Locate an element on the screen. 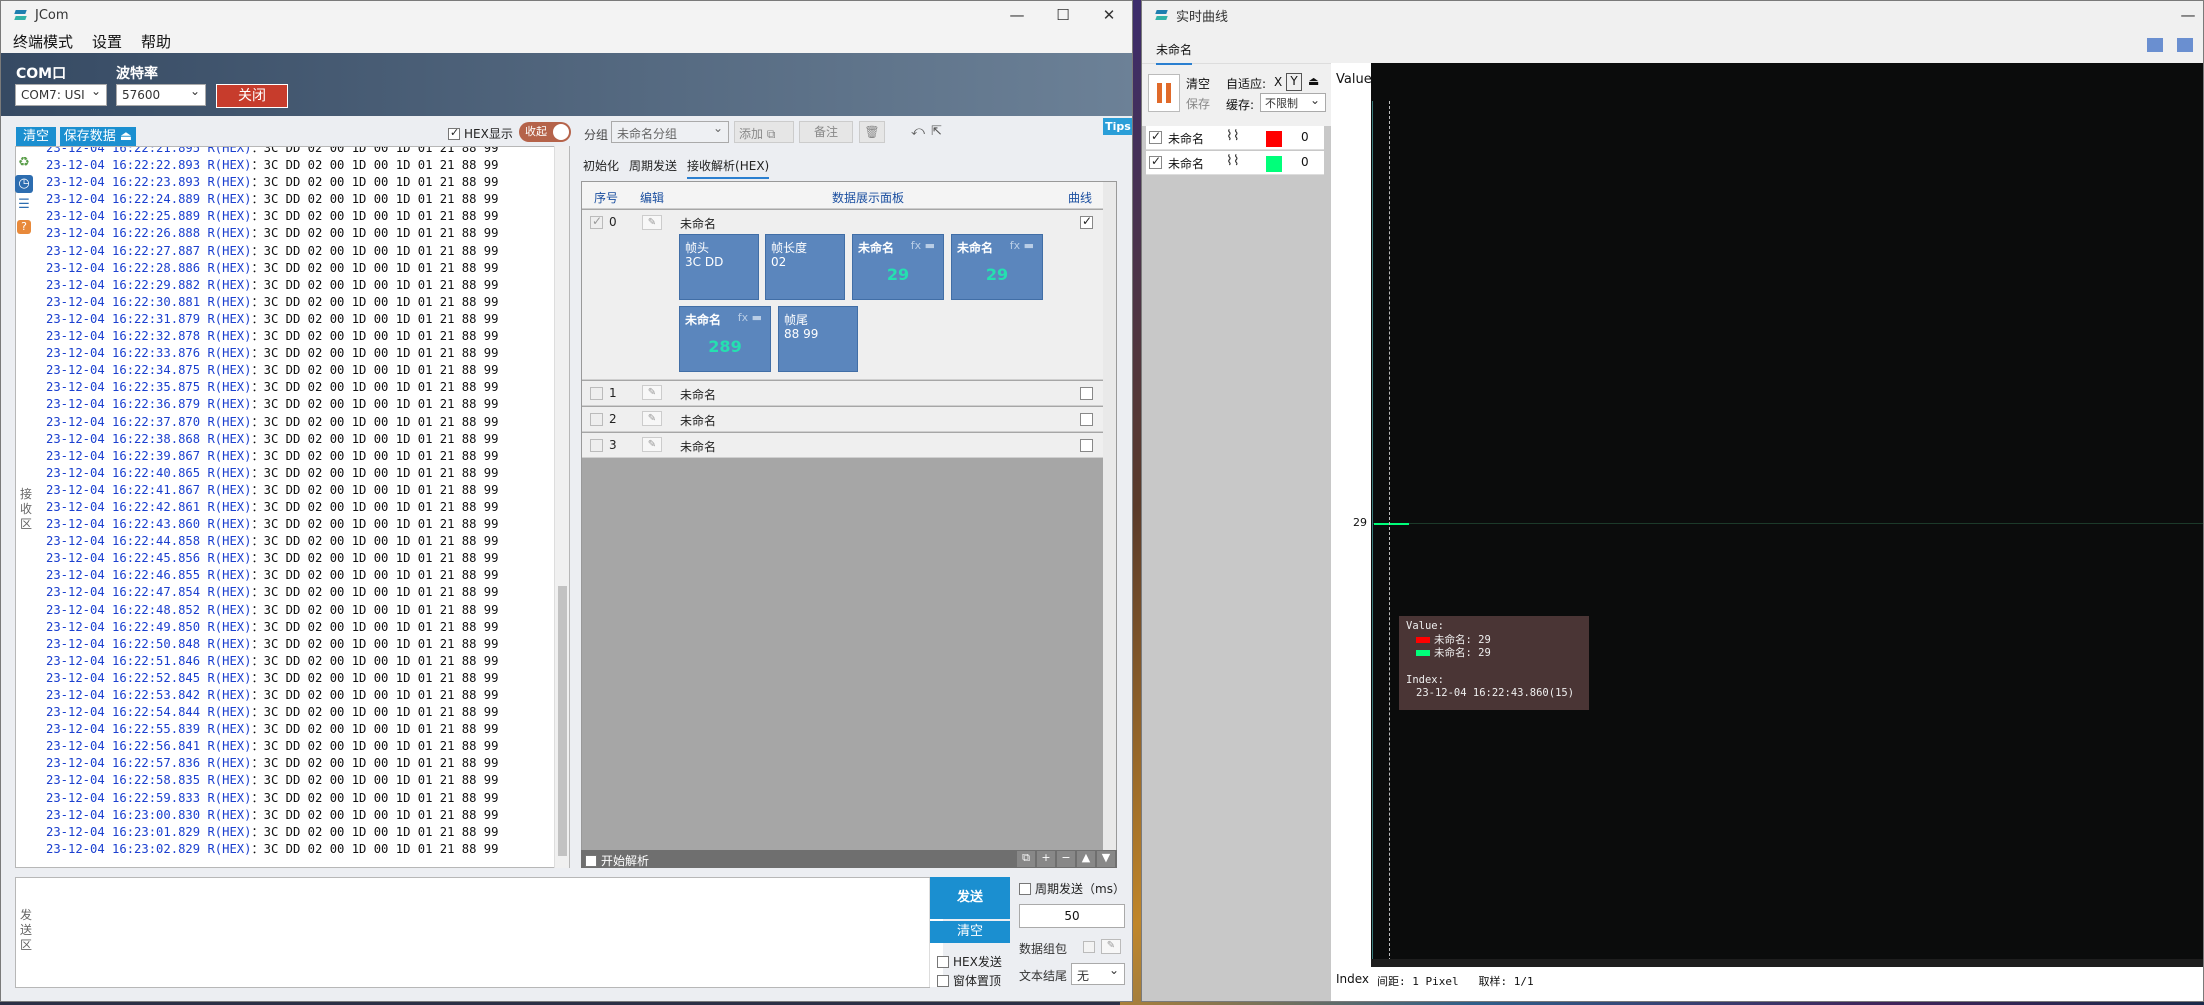  ending-select: 无 is located at coordinates (1098, 974).